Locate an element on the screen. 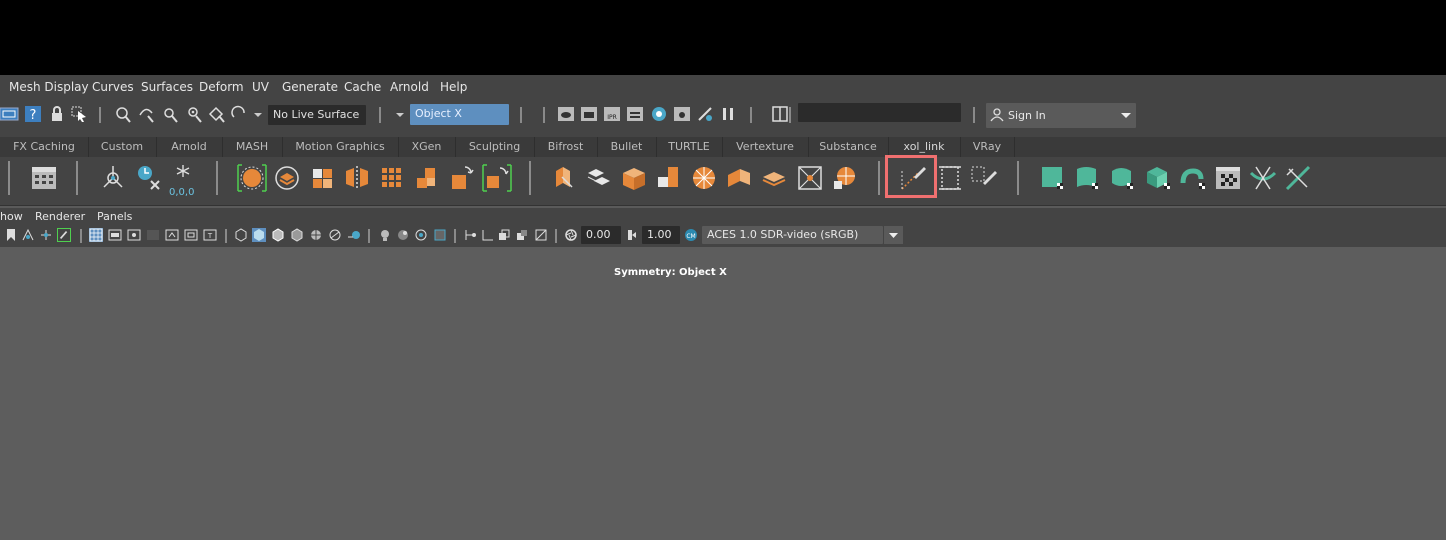 The height and width of the screenshot is (540, 1446). gamma-field: 1.00 is located at coordinates (661, 235).